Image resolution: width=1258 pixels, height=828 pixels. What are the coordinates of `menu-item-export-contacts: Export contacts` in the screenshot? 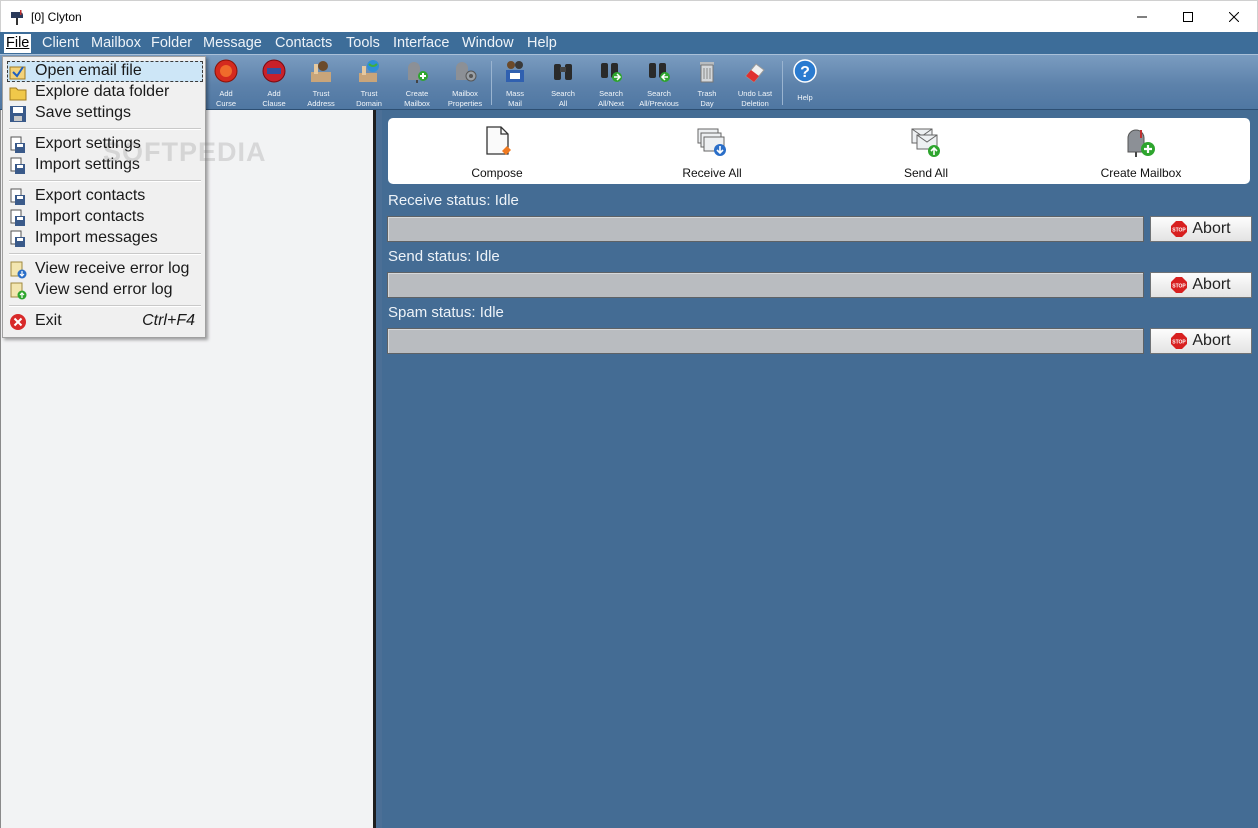 It's located at (105, 196).